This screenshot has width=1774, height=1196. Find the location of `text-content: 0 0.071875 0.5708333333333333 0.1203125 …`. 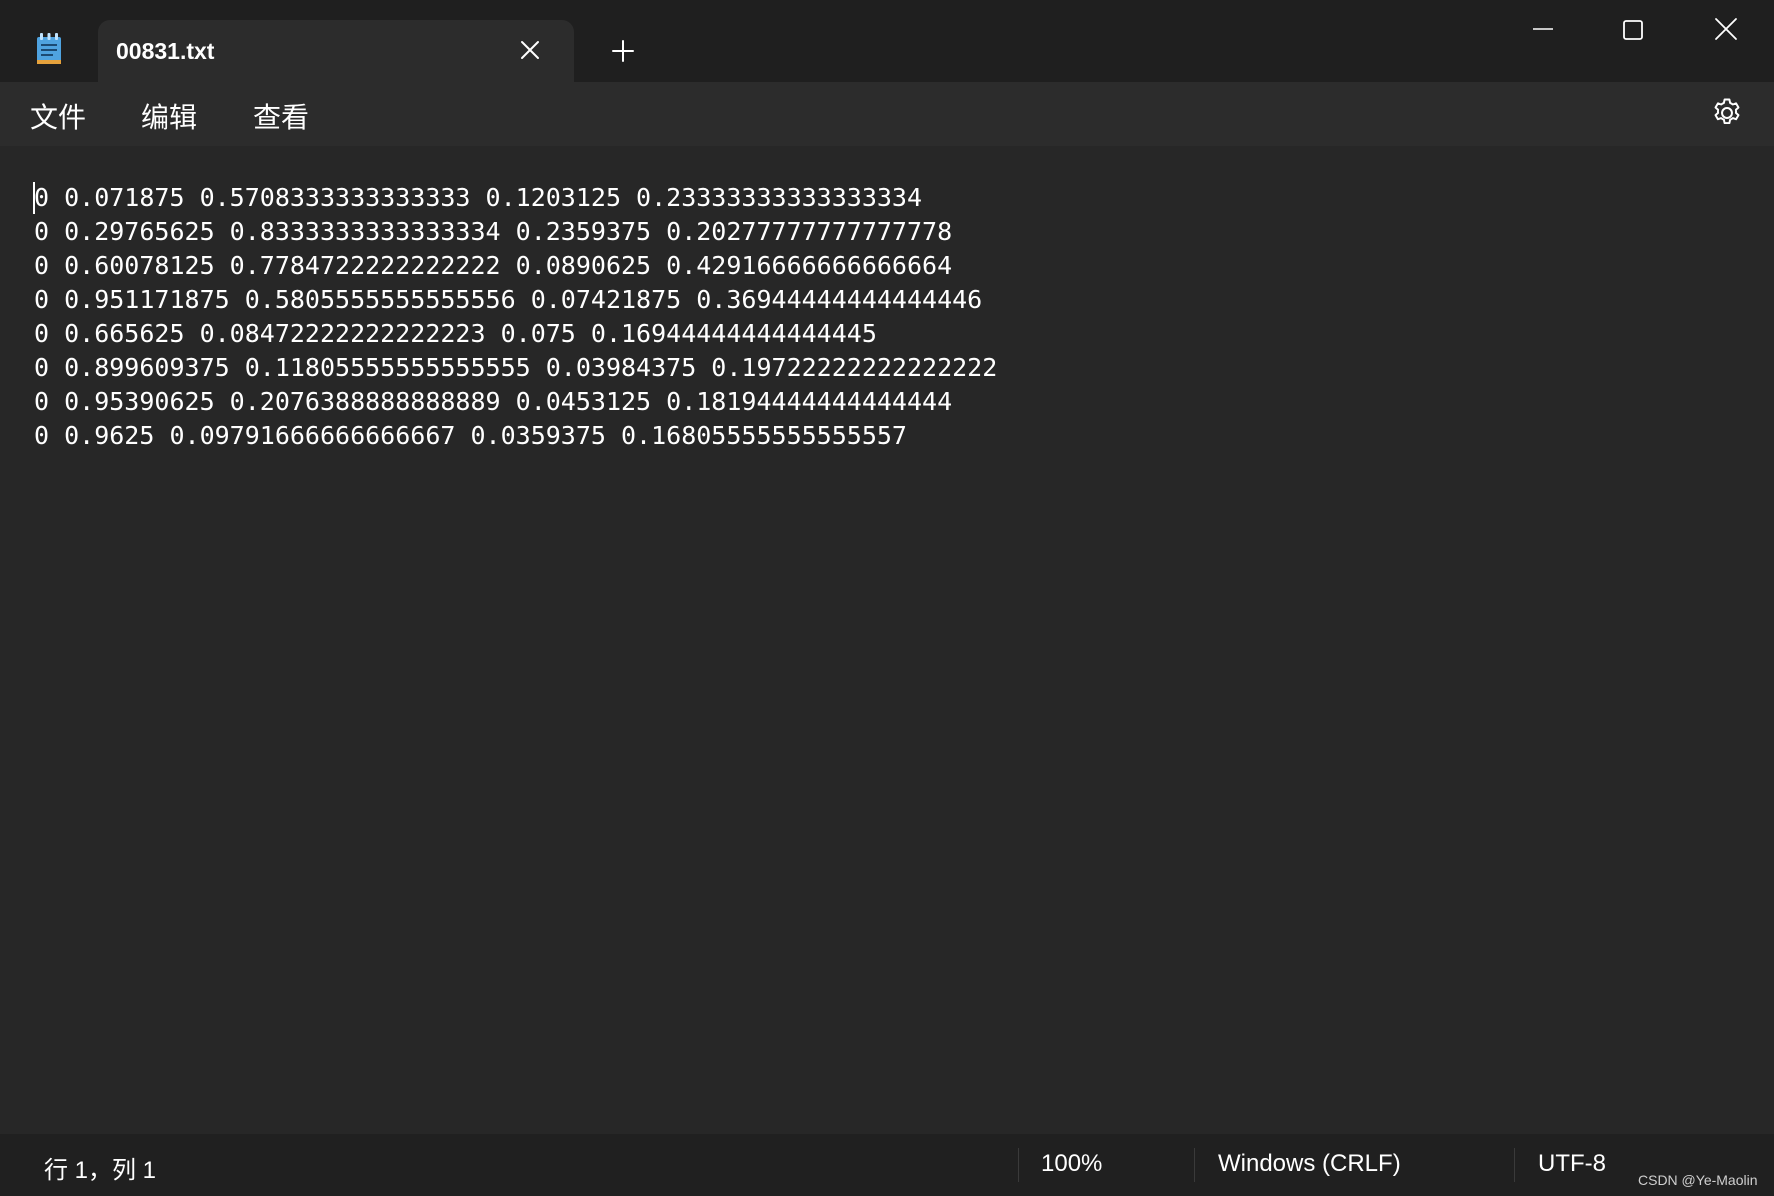

text-content: 0 0.071875 0.5708333333333333 0.1203125 … is located at coordinates (515, 317).